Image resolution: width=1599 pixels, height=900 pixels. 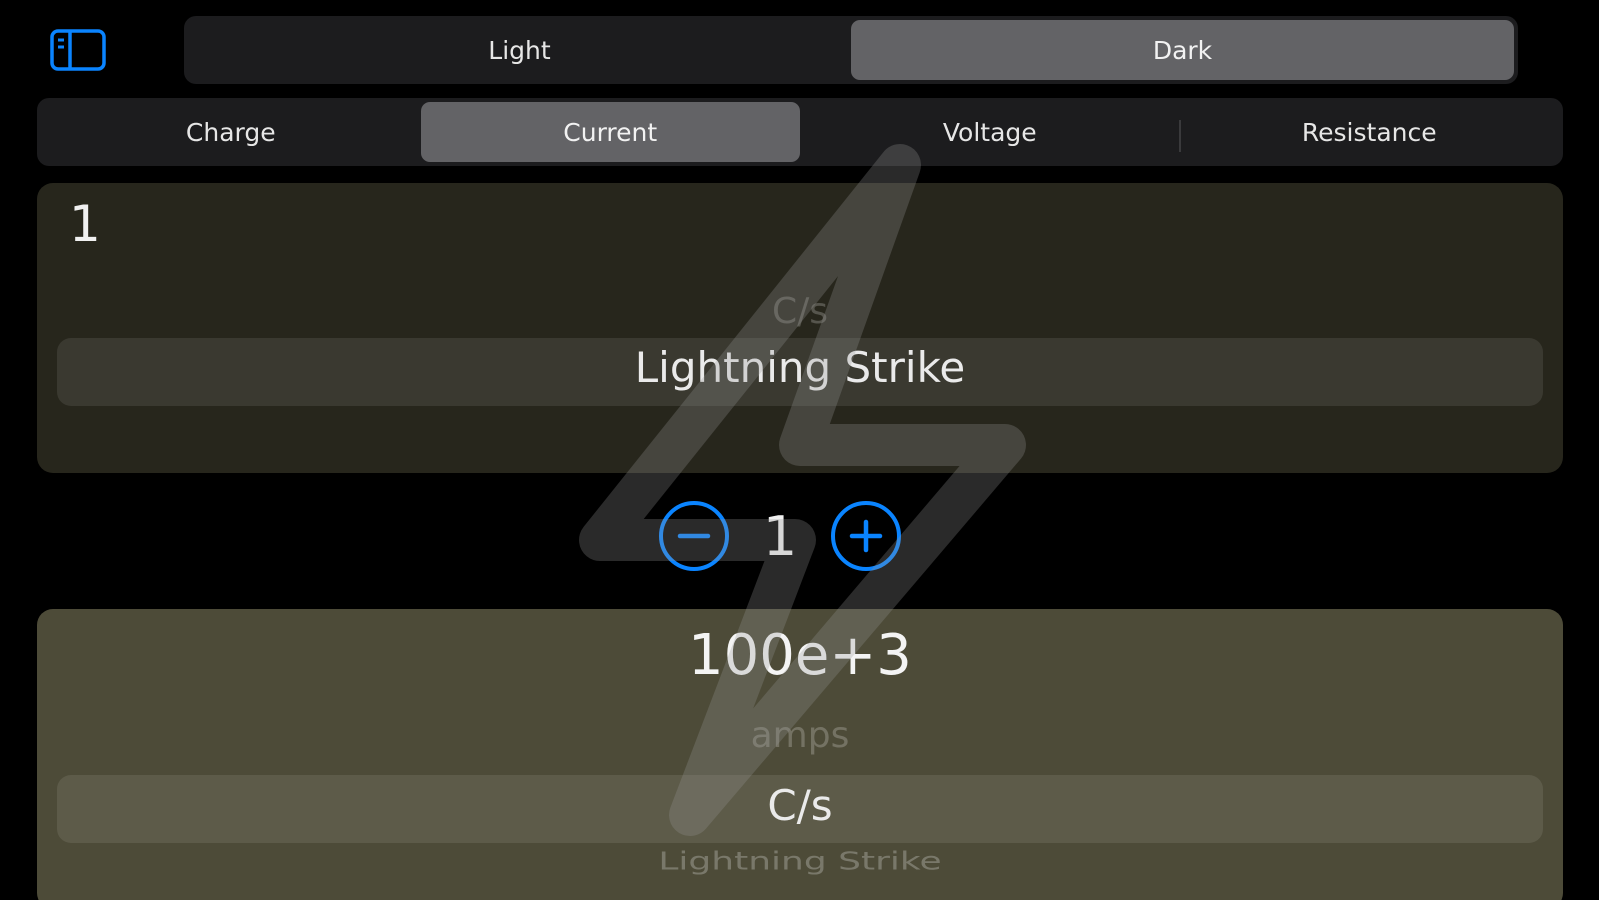 I want to click on stepper-value: 1, so click(x=780, y=536).